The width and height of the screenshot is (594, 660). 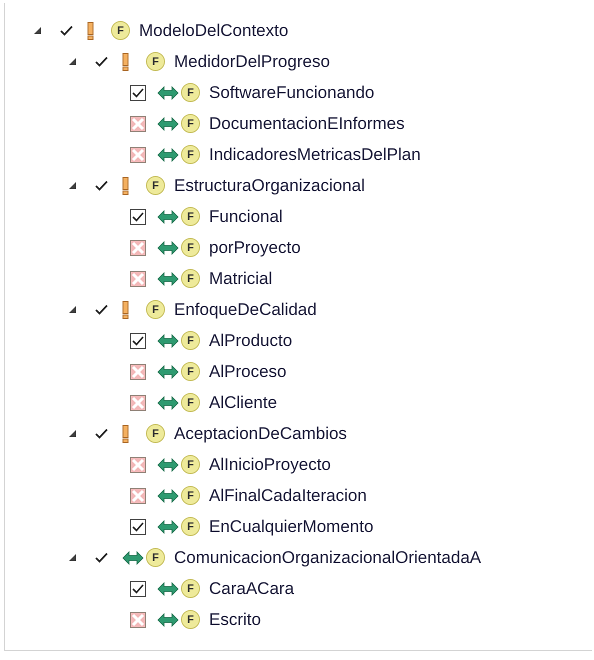 I want to click on feature-label: MedidorDelProgreso, so click(x=252, y=62).